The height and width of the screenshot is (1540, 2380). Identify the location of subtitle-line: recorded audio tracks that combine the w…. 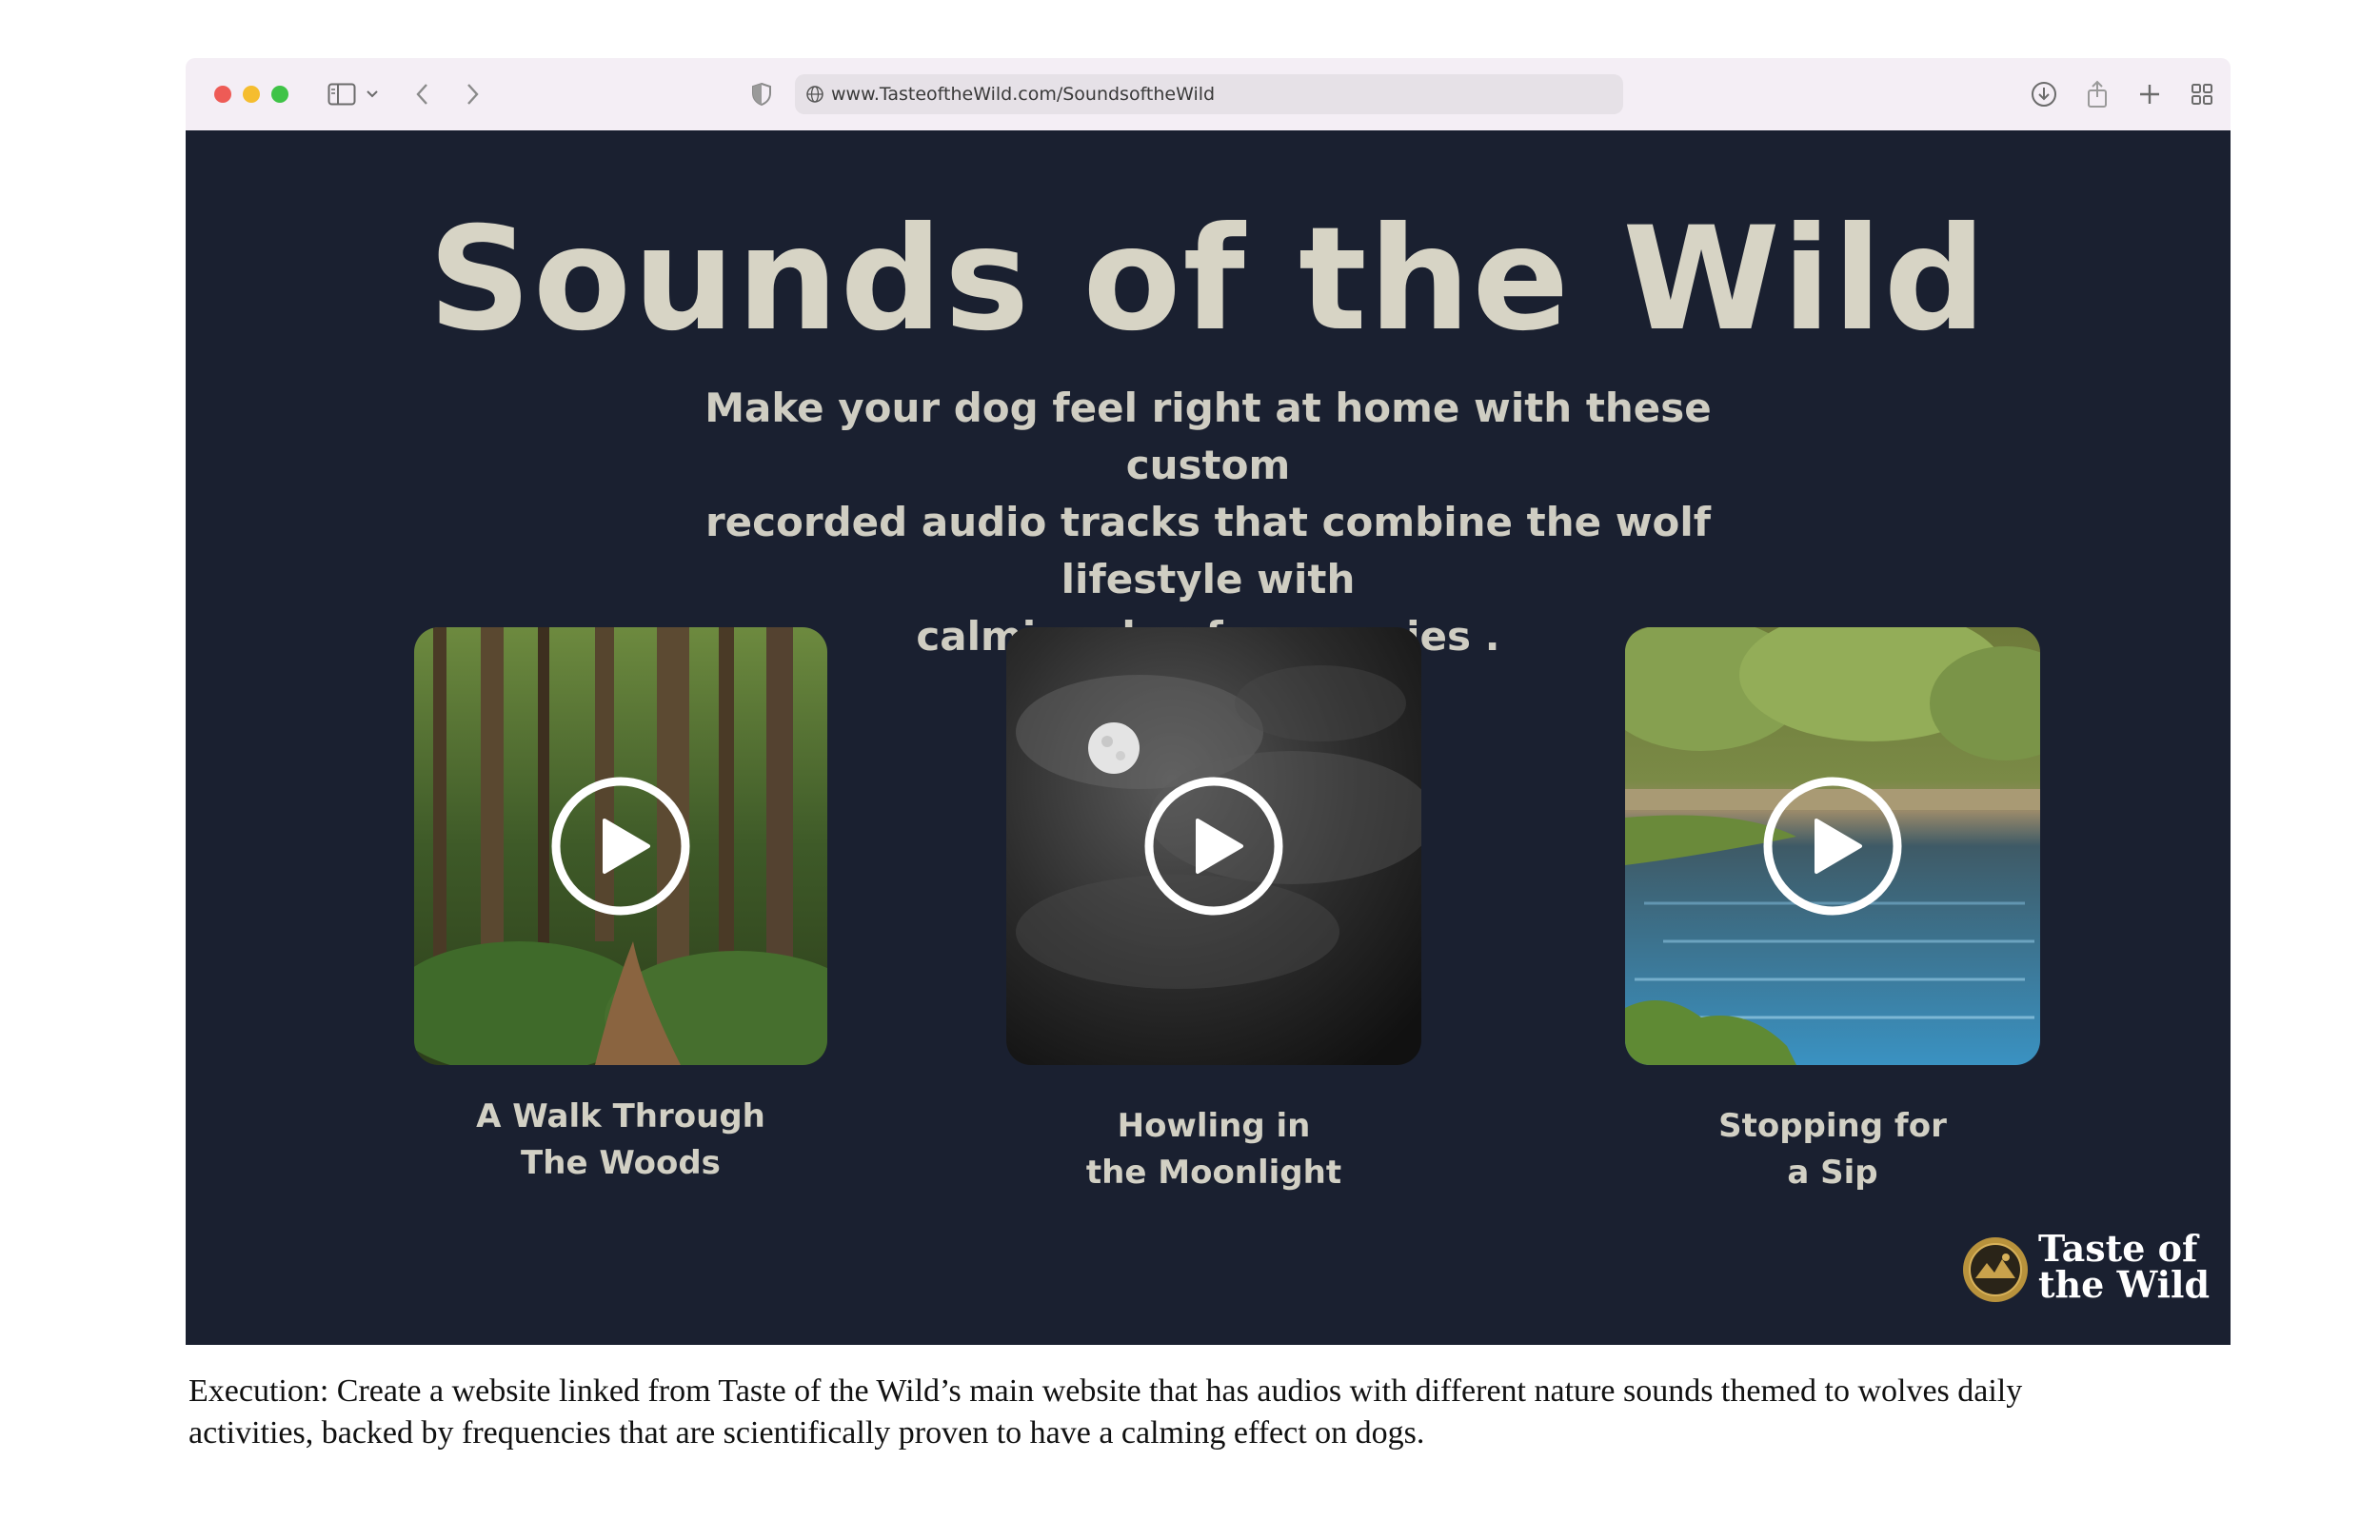
(1208, 550).